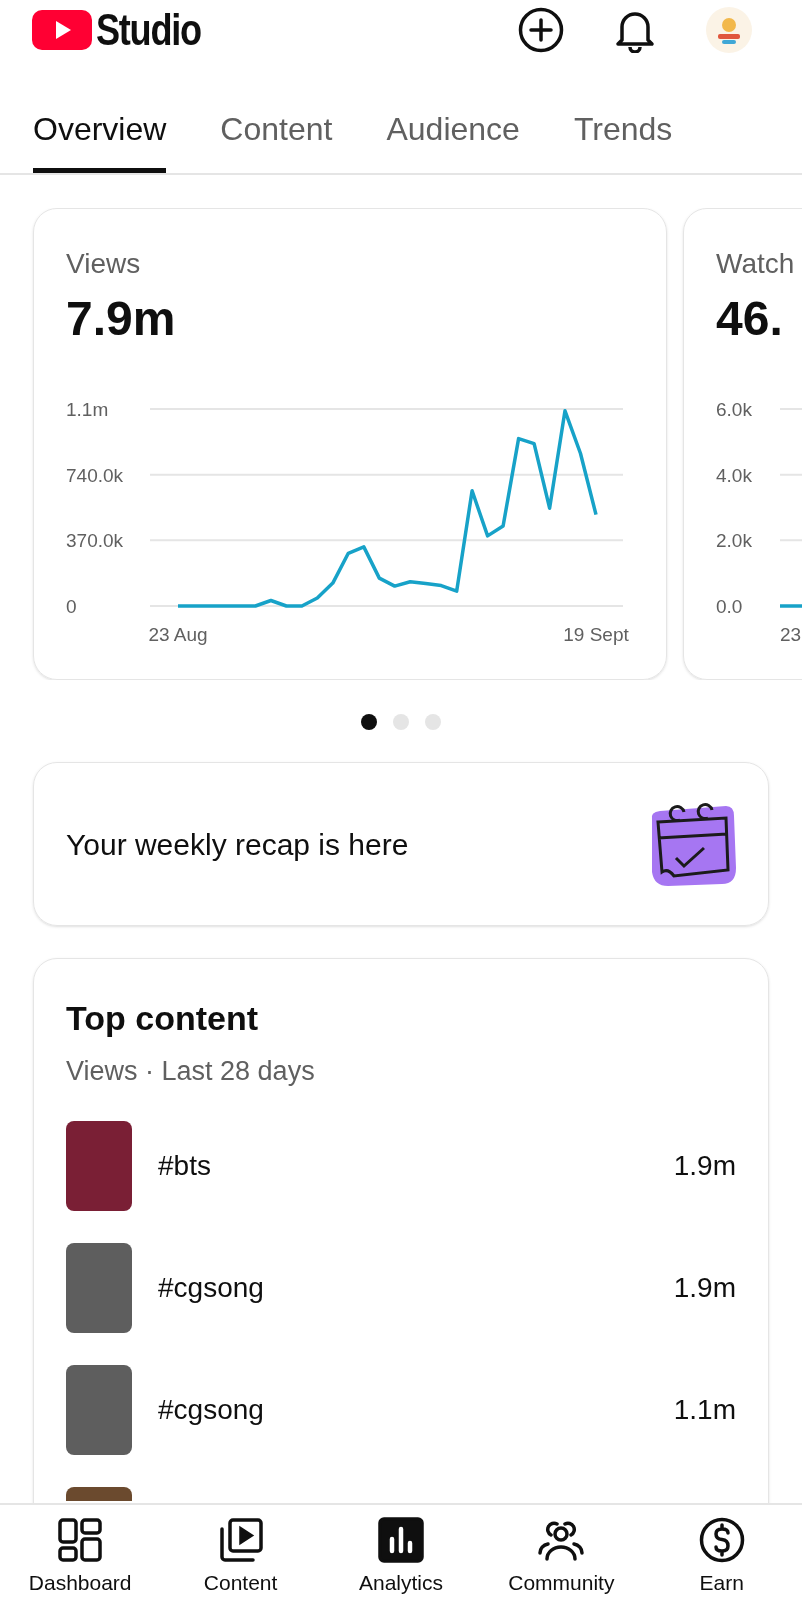  What do you see at coordinates (596, 634) in the screenshot?
I see `axis-label: 19 Sept` at bounding box center [596, 634].